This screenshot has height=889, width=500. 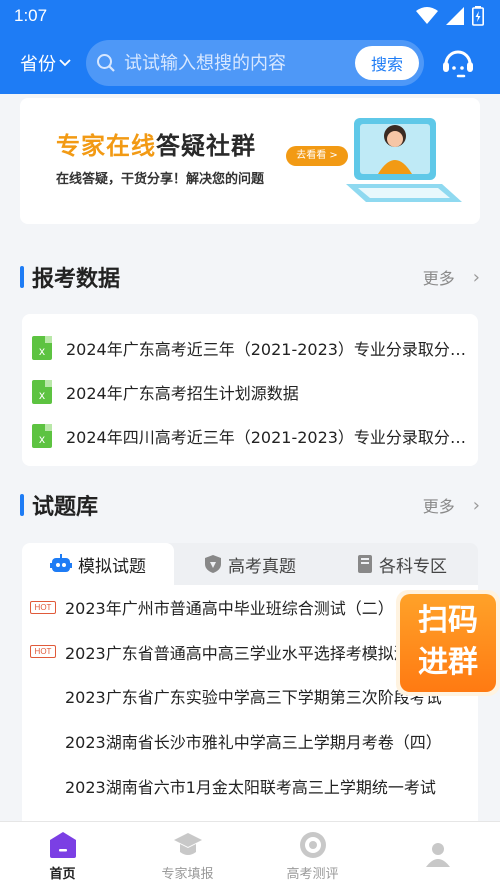 I want to click on nav-home: 首页, so click(x=62, y=855).